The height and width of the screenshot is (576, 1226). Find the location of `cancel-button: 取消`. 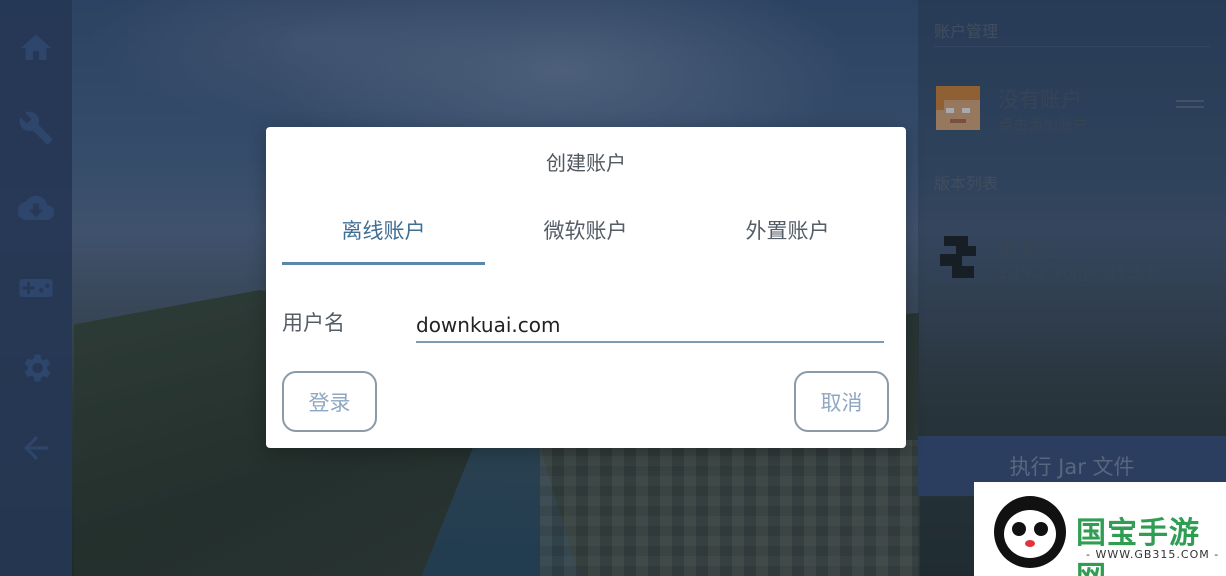

cancel-button: 取消 is located at coordinates (841, 401).